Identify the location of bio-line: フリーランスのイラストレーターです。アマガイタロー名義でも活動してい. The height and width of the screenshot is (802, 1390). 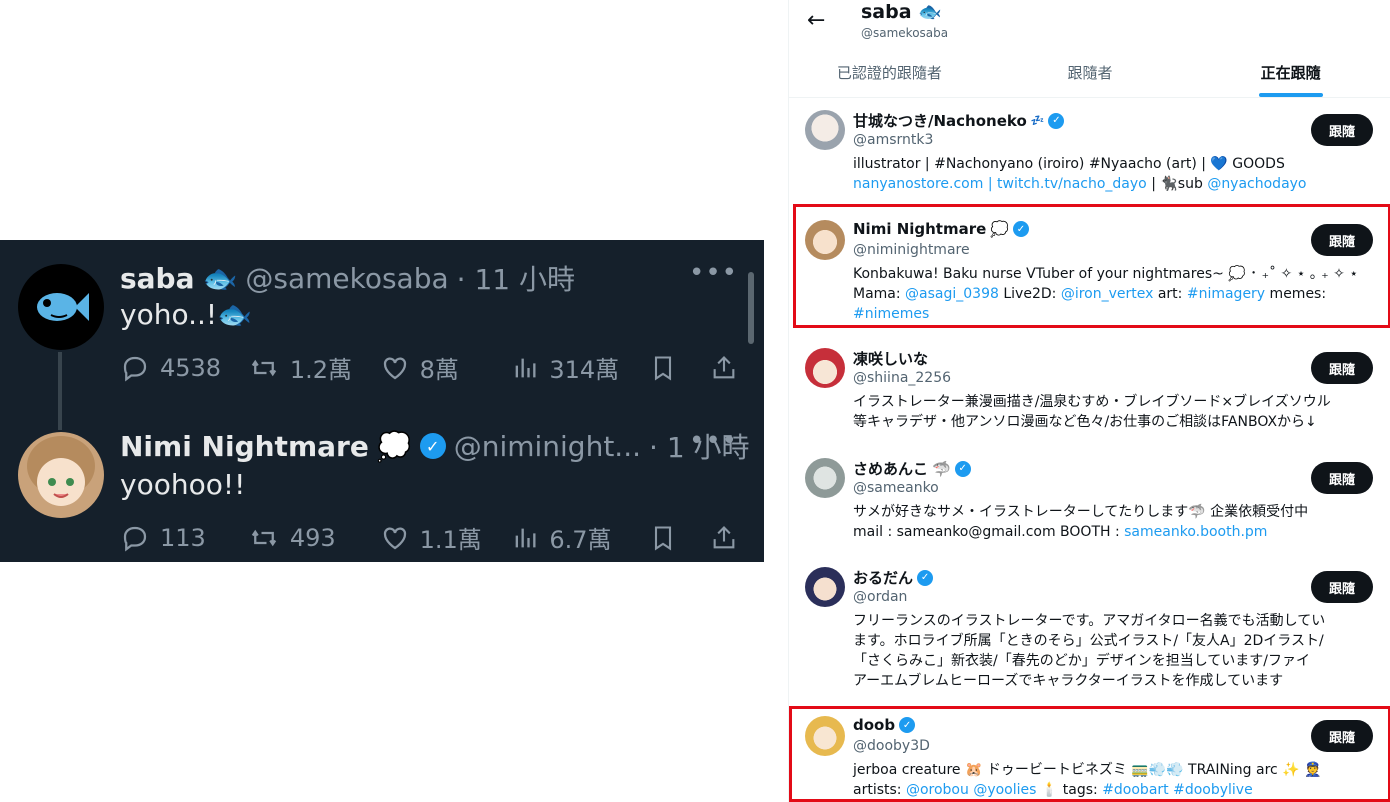
(1089, 621).